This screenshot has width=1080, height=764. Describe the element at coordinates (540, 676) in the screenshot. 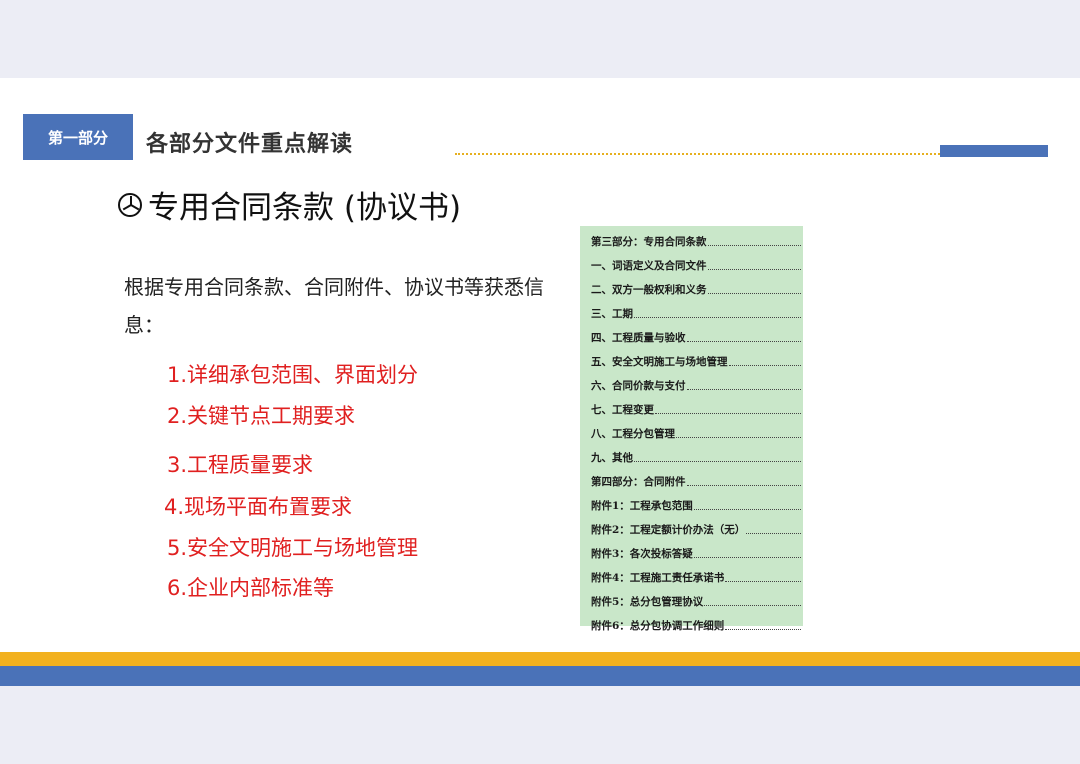

I see `footer-bar-blue` at that location.